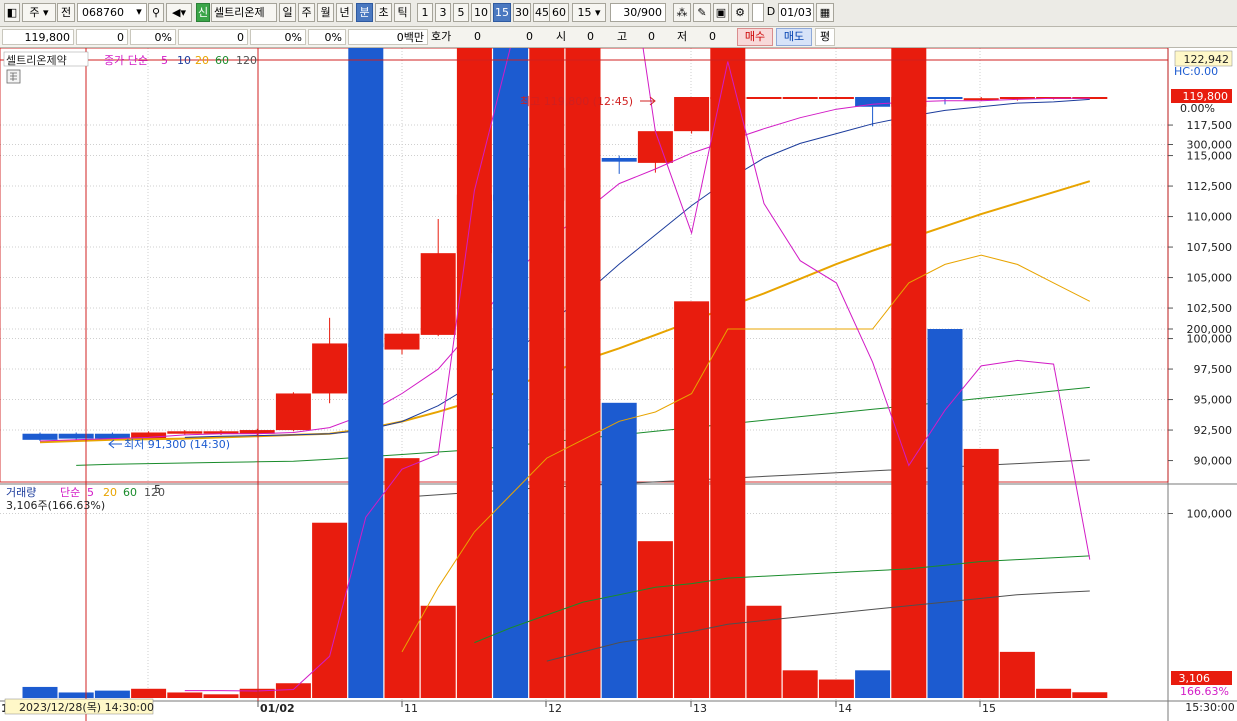  What do you see at coordinates (845, 708) in the screenshot?
I see `x-axis-label: 14` at bounding box center [845, 708].